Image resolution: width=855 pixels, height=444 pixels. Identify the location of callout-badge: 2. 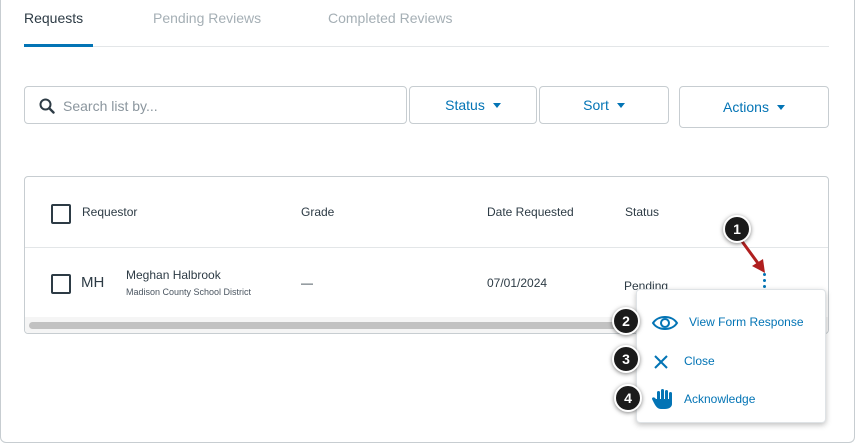
(626, 321).